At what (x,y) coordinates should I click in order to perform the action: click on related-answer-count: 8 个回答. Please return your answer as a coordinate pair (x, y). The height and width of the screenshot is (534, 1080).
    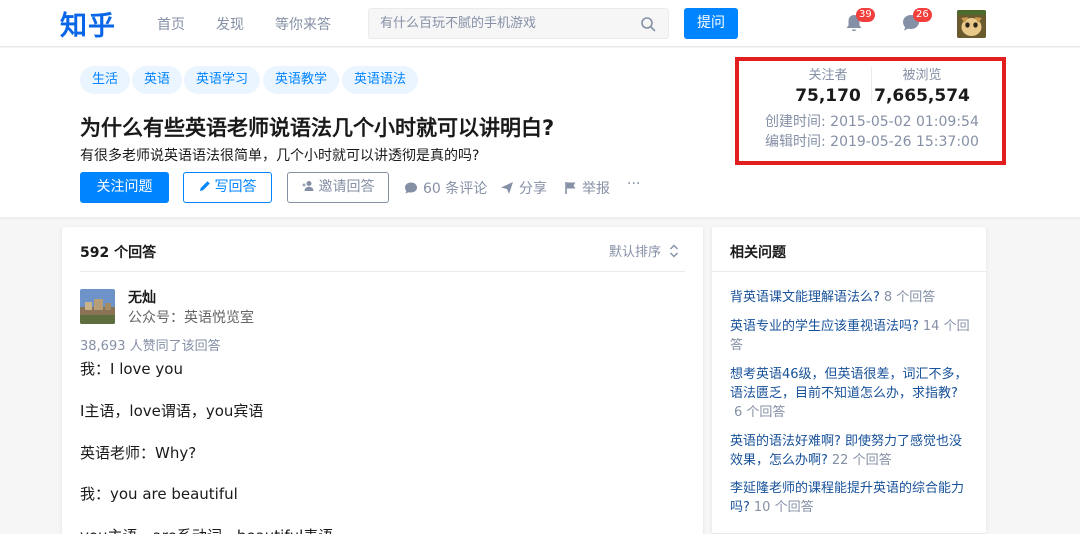
    Looking at the image, I should click on (909, 297).